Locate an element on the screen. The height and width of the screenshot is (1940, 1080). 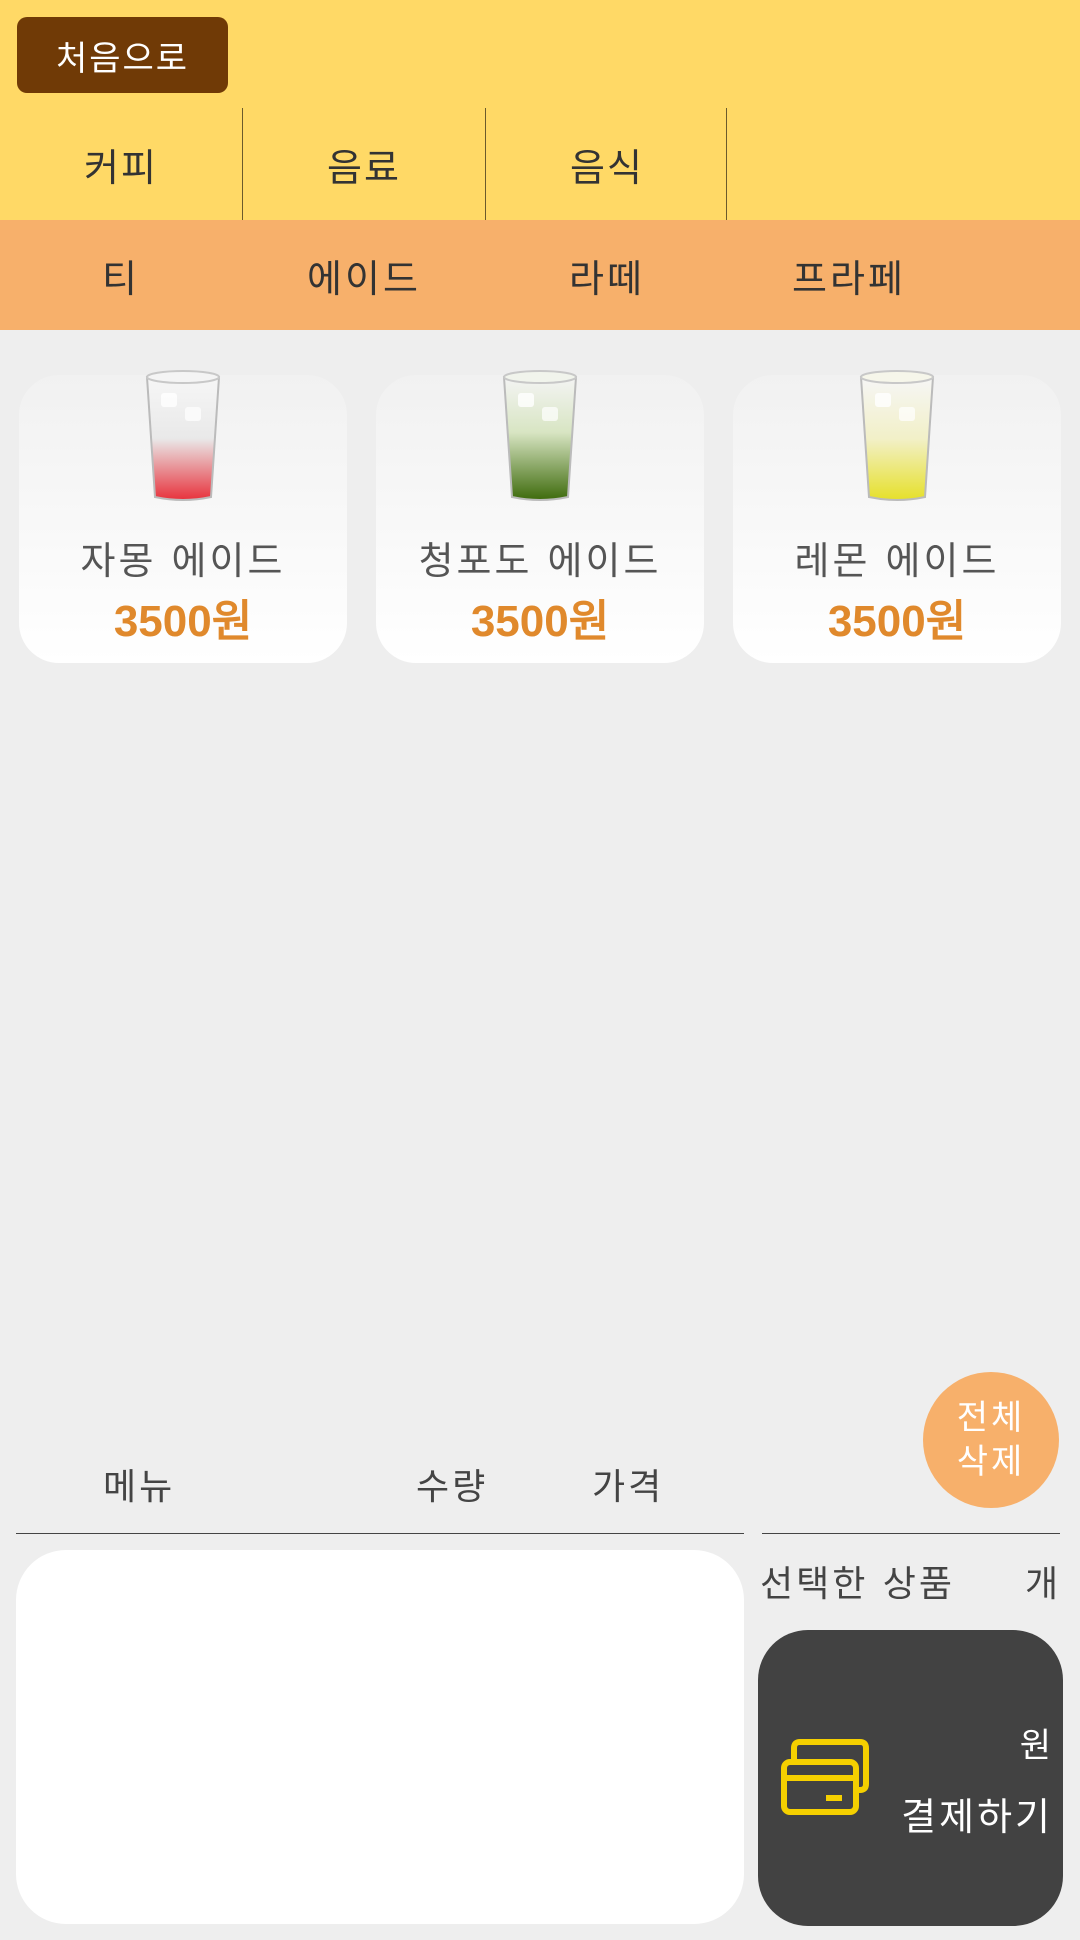
product-name: 청포도 에이드 is located at coordinates (540, 561).